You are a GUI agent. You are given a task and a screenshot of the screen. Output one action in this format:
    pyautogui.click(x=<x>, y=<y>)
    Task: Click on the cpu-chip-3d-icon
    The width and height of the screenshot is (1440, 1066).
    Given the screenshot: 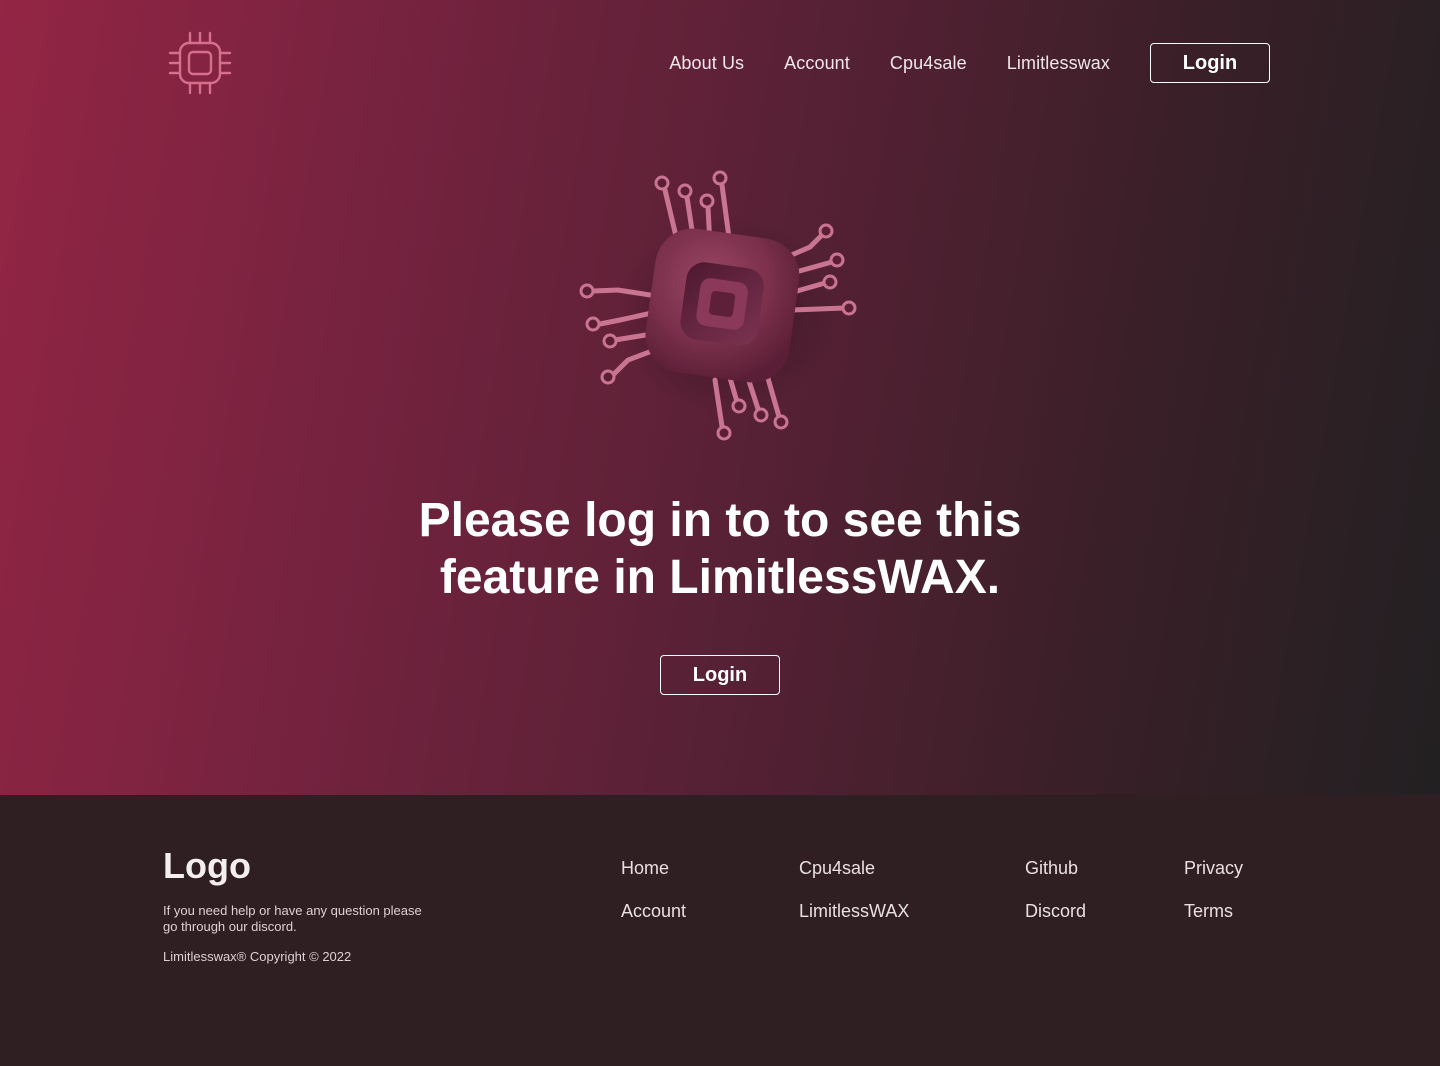 What is the action you would take?
    pyautogui.click(x=720, y=307)
    